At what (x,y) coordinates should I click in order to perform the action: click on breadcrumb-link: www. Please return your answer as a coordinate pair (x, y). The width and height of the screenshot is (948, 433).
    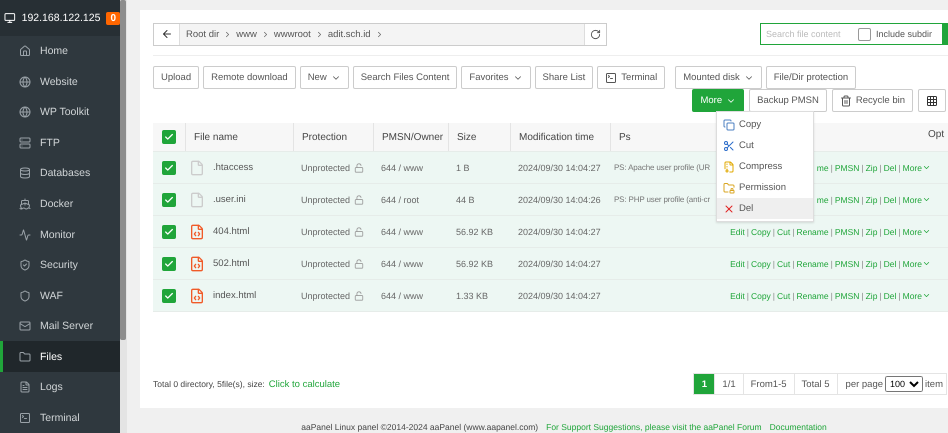
    Looking at the image, I should click on (246, 34).